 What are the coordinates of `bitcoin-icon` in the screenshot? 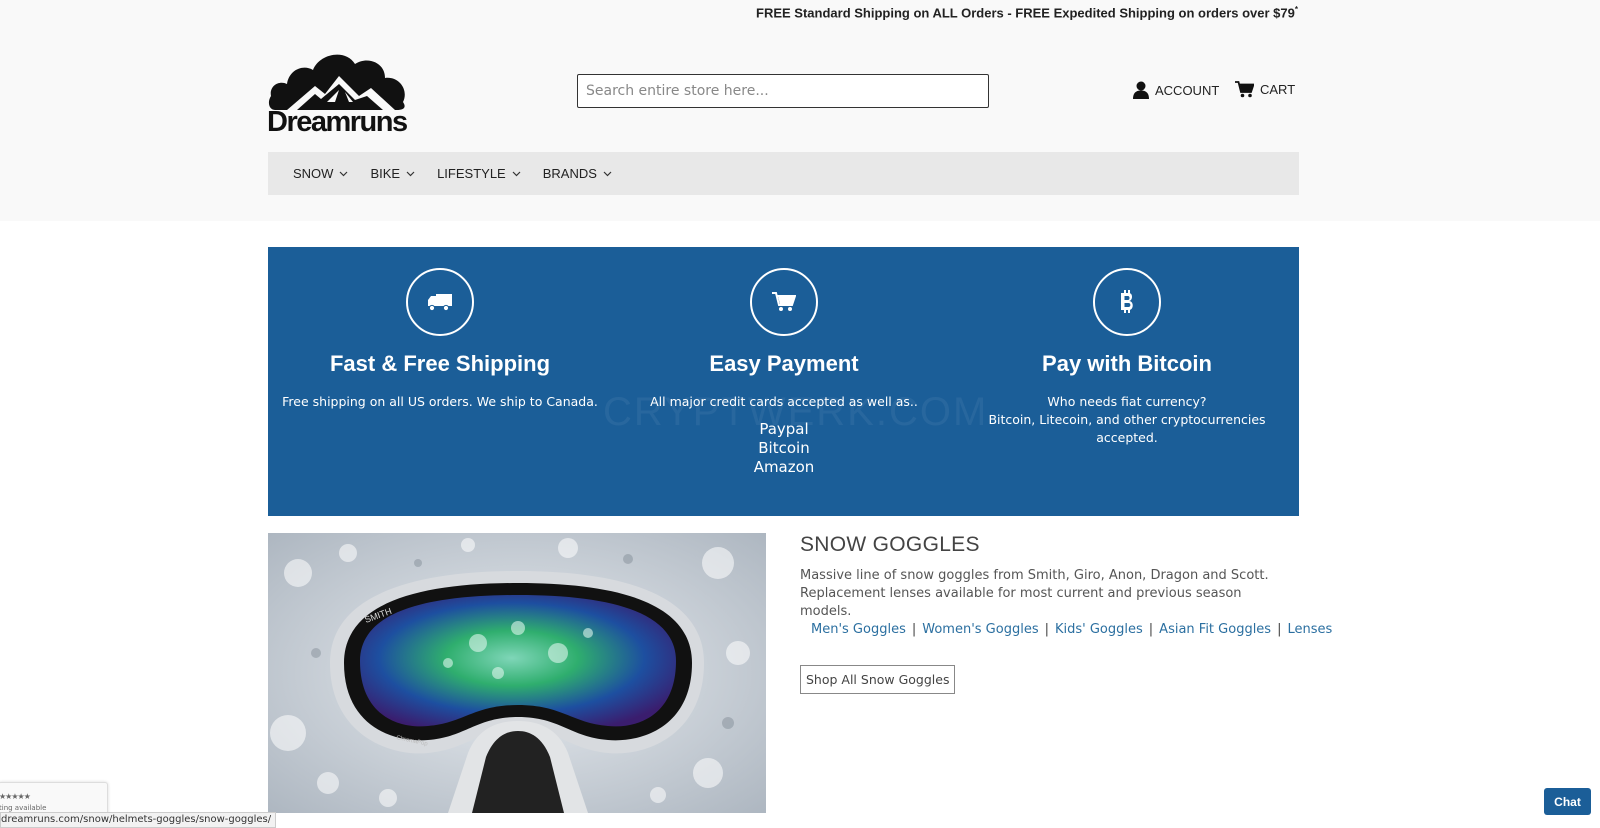 It's located at (1127, 301).